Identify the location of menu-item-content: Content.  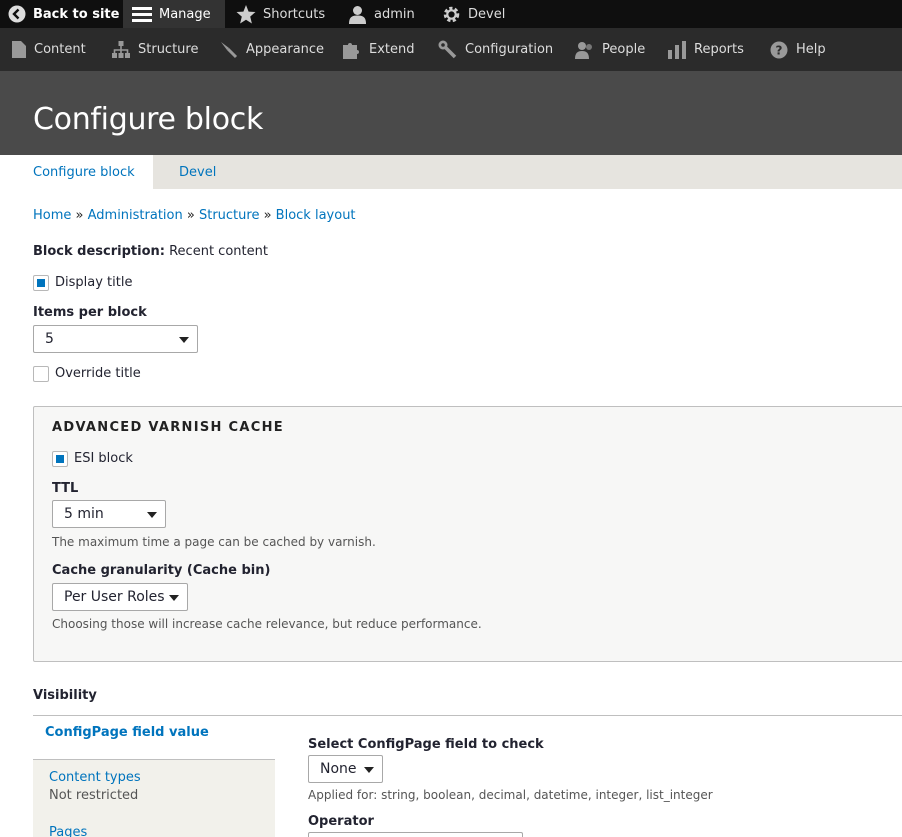
(49, 49).